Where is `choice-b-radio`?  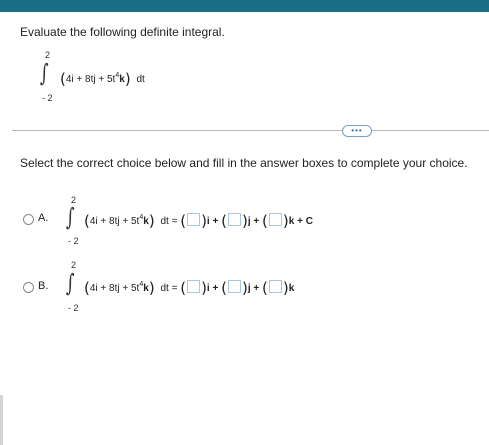
choice-b-radio is located at coordinates (28, 287).